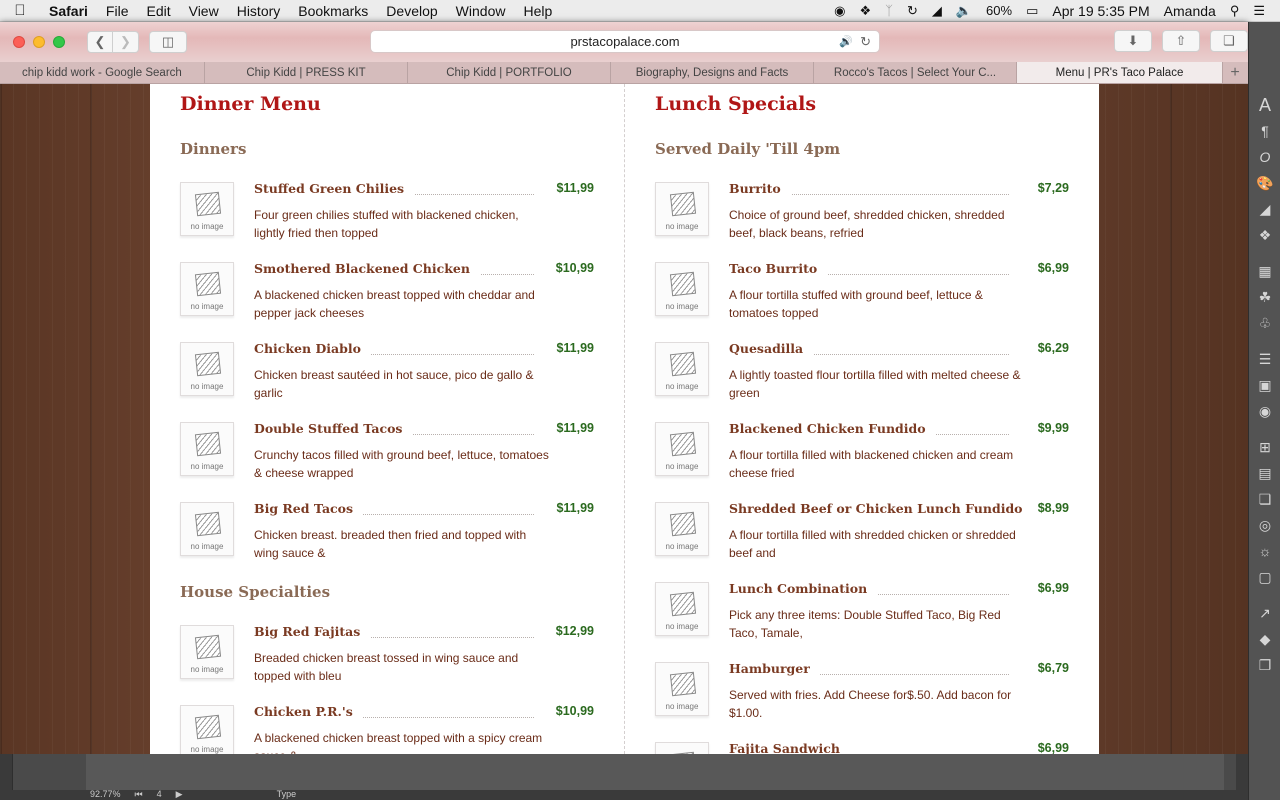 The image size is (1280, 800). What do you see at coordinates (481, 11) in the screenshot?
I see `menu-window: Window` at bounding box center [481, 11].